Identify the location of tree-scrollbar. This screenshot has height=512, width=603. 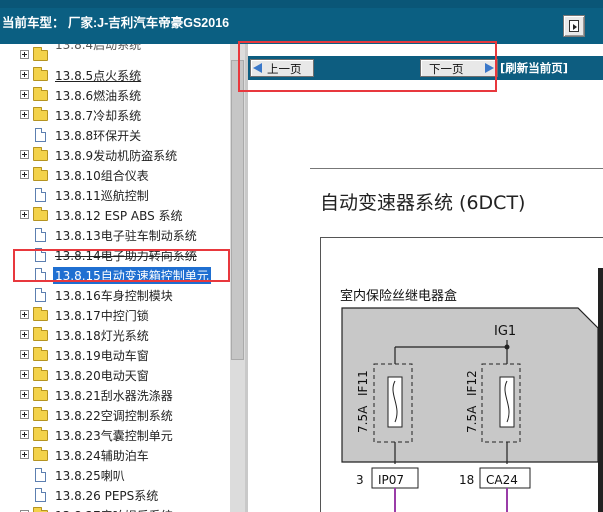
(237, 278).